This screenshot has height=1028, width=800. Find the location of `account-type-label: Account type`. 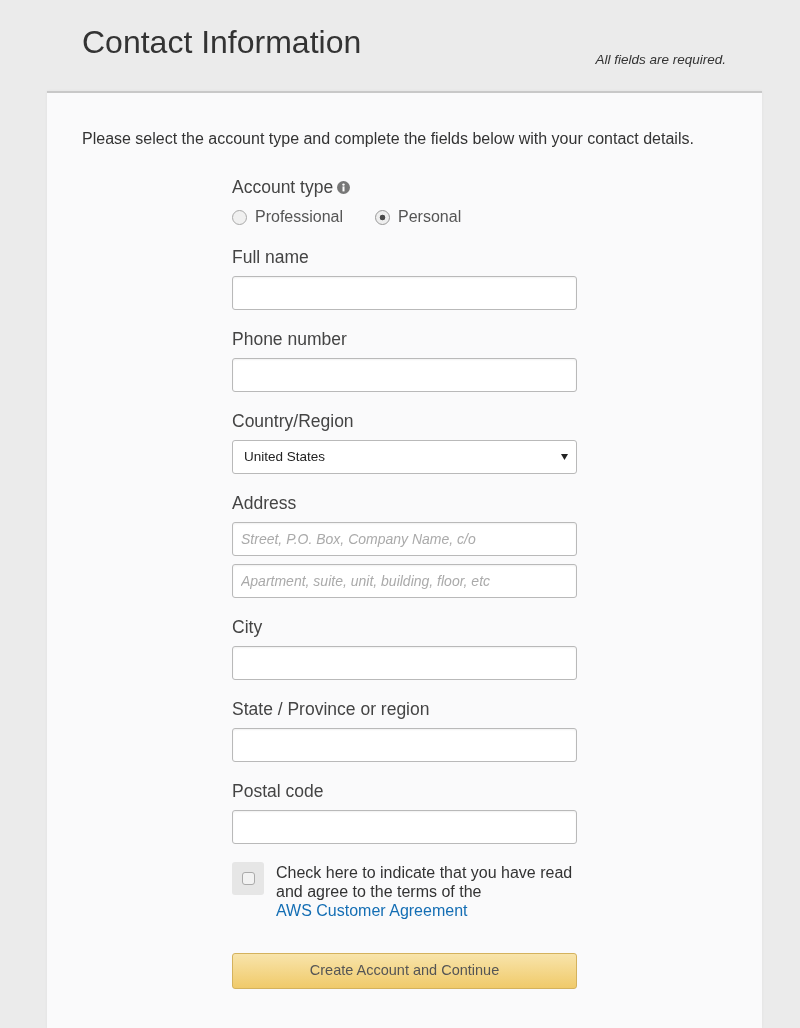

account-type-label: Account type is located at coordinates (283, 187).